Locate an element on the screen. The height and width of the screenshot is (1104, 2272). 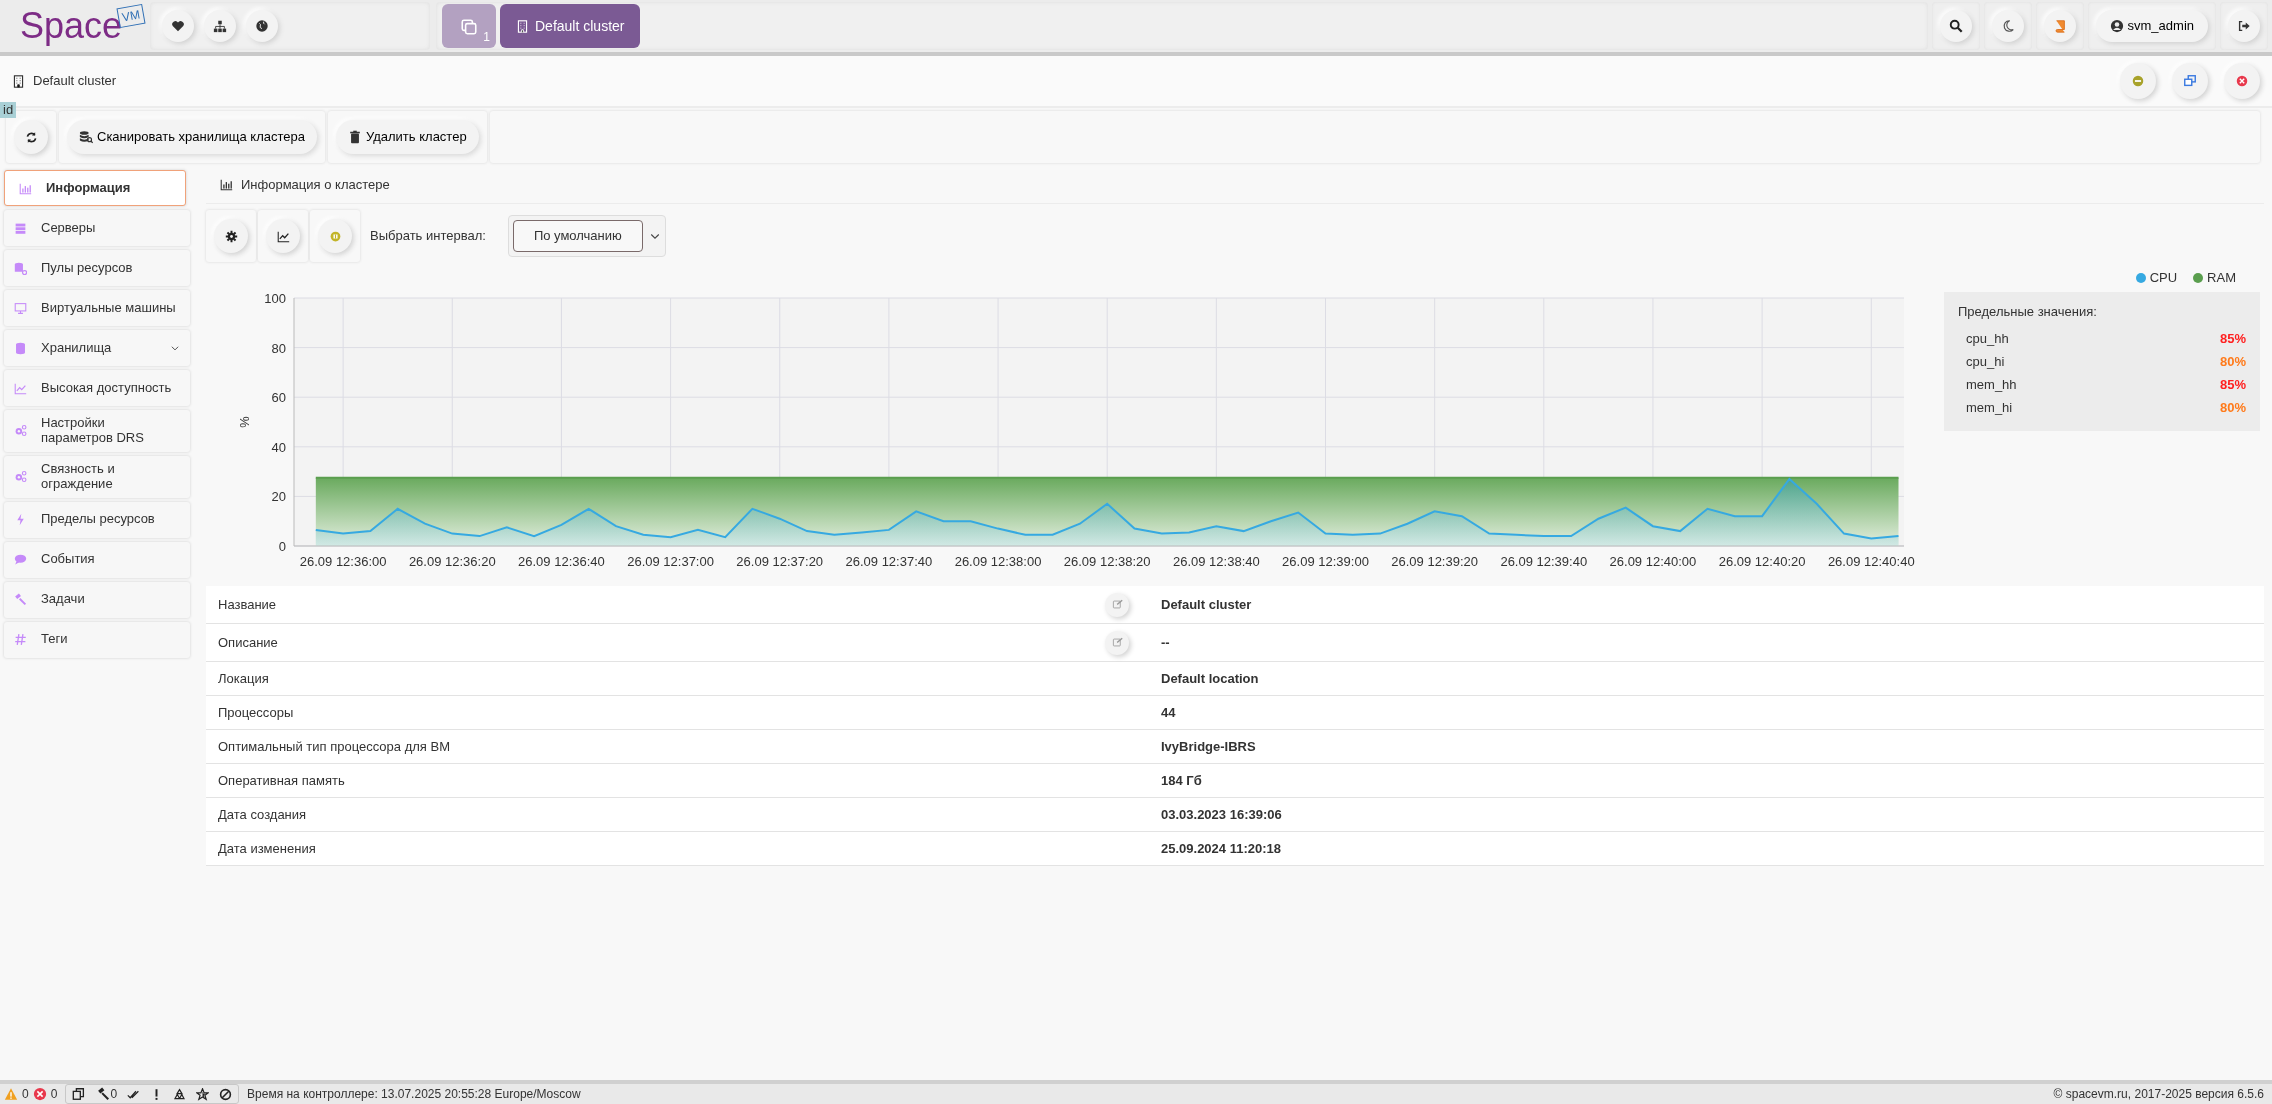
chart-button is located at coordinates (283, 236).